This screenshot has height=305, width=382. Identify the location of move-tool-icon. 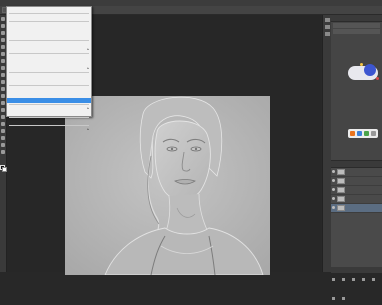
(3, 19).